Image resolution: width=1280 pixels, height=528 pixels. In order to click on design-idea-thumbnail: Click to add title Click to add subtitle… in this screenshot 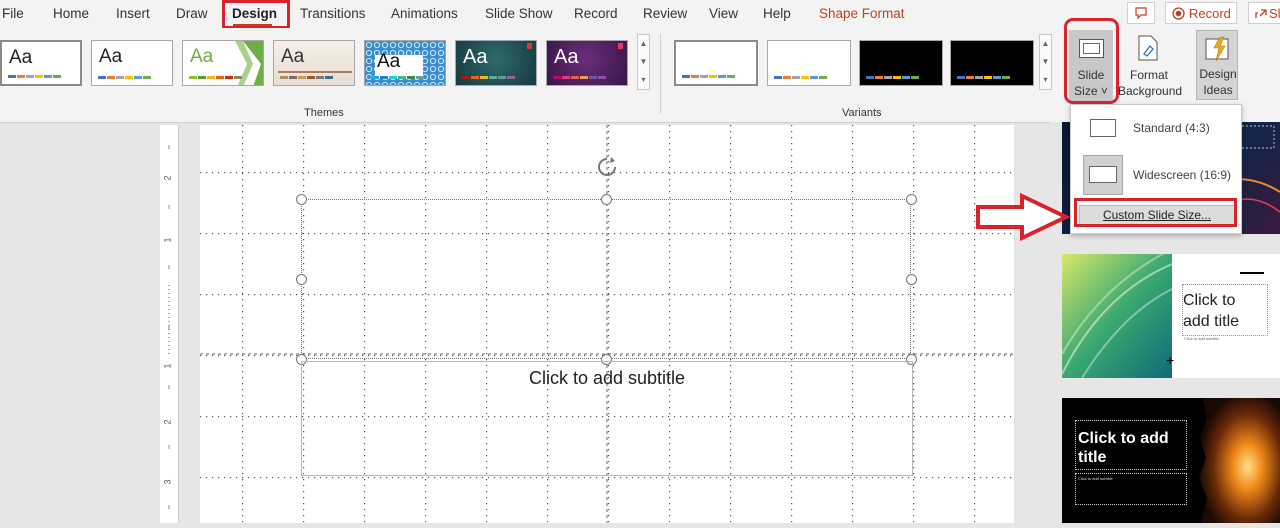, I will do `click(1171, 316)`.